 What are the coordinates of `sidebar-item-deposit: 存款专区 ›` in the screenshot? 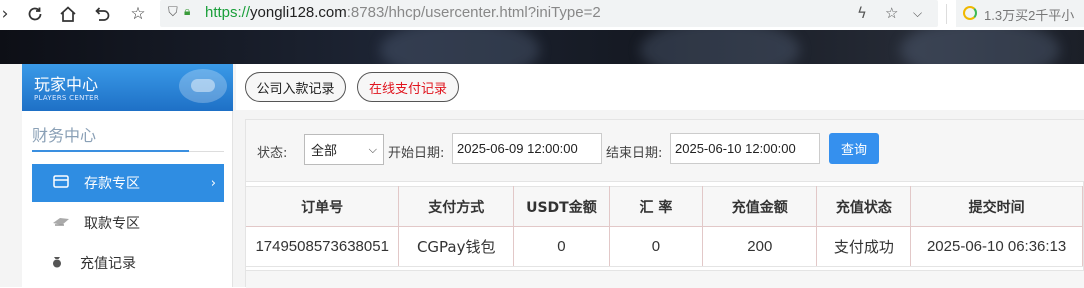 It's located at (128, 183).